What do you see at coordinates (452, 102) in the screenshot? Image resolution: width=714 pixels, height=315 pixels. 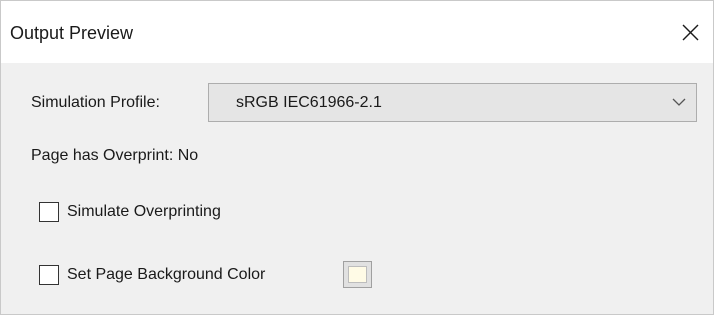 I see `simulation-profile-select: sRGB IEC61966-2.1` at bounding box center [452, 102].